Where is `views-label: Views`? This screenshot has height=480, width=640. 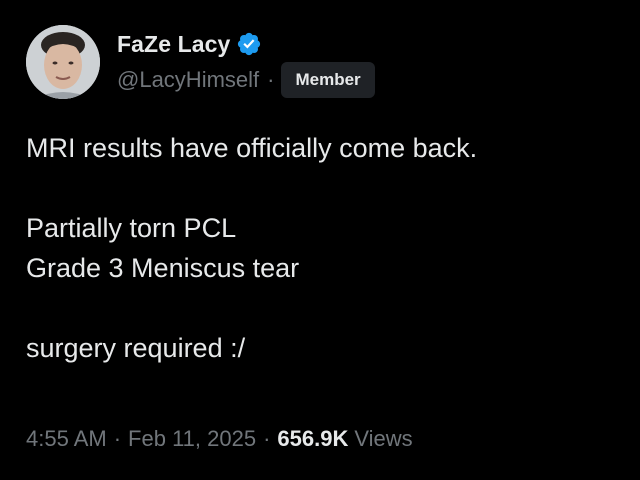 views-label: Views is located at coordinates (383, 438).